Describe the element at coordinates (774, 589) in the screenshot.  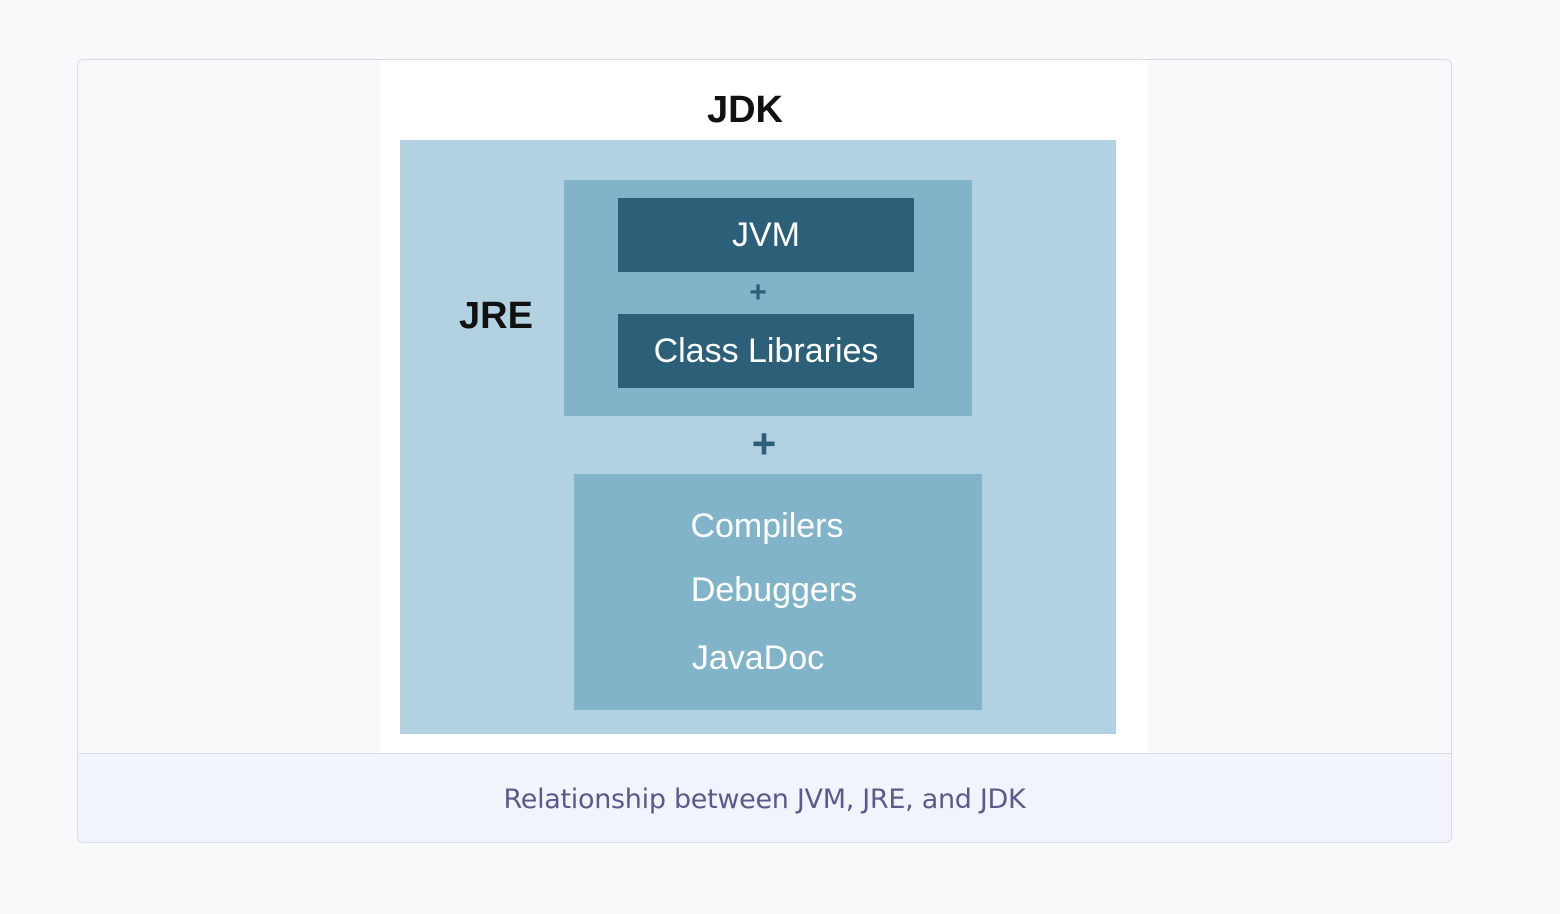
I see `tool-item: Debuggers` at that location.